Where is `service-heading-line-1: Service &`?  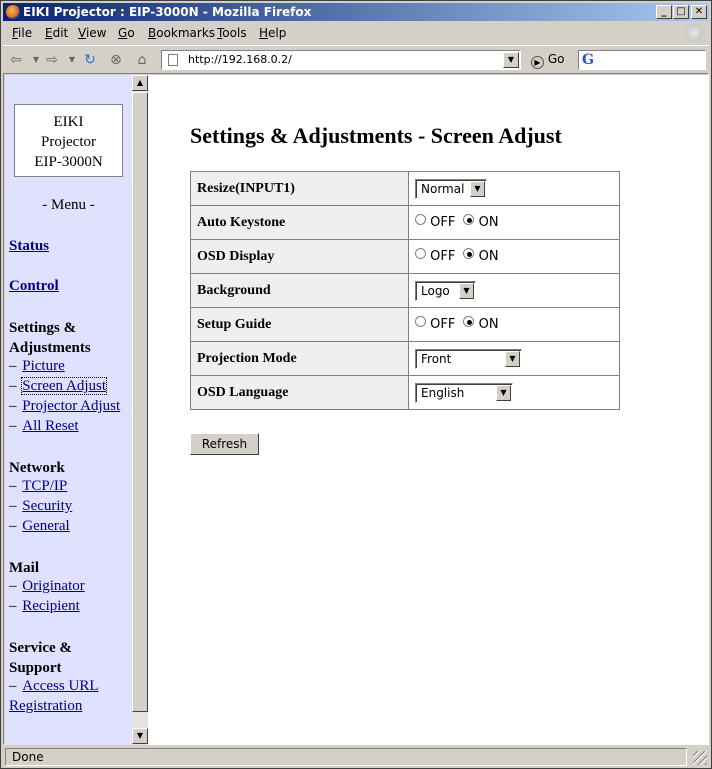 service-heading-line-1: Service & is located at coordinates (40, 648).